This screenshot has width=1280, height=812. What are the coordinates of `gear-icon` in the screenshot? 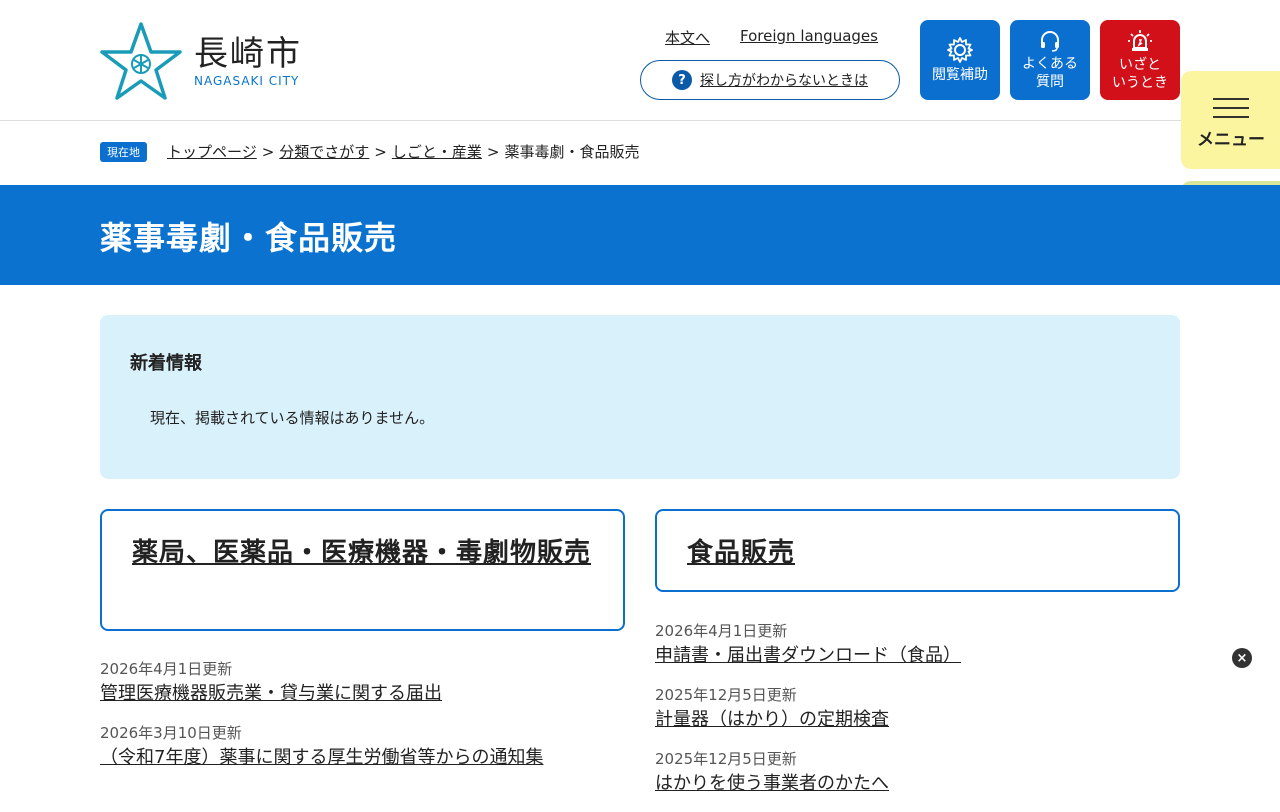 It's located at (960, 50).